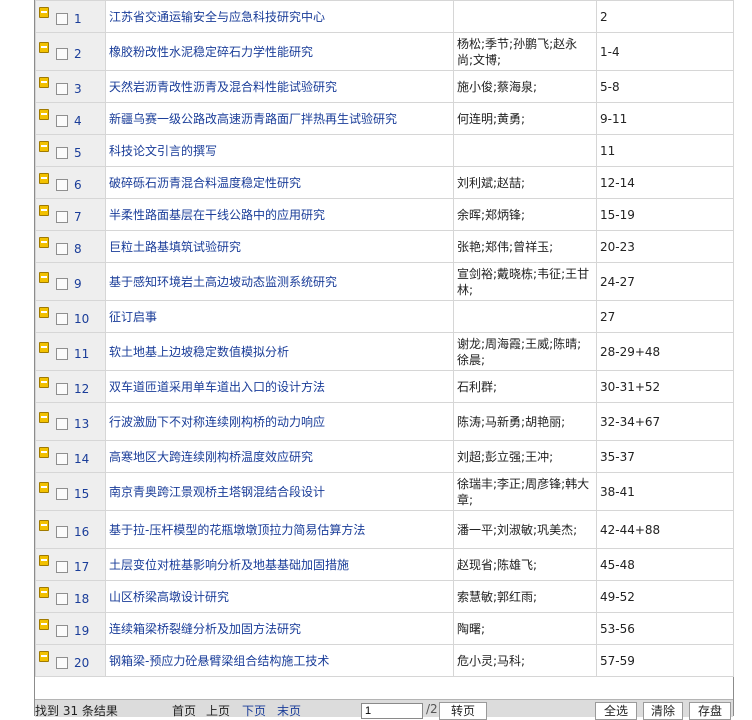 This screenshot has width=752, height=720. I want to click on row-index: 5, so click(78, 152).